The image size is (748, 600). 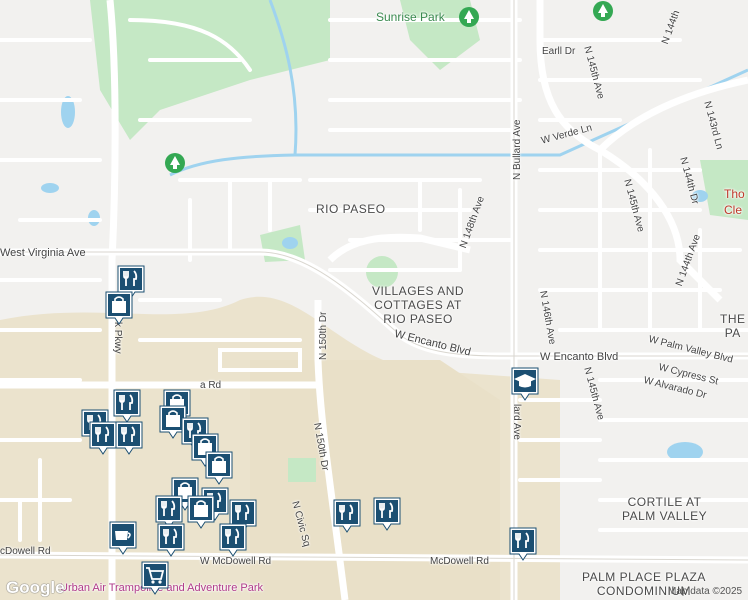 I want to click on google-logo: Google, so click(x=35, y=587).